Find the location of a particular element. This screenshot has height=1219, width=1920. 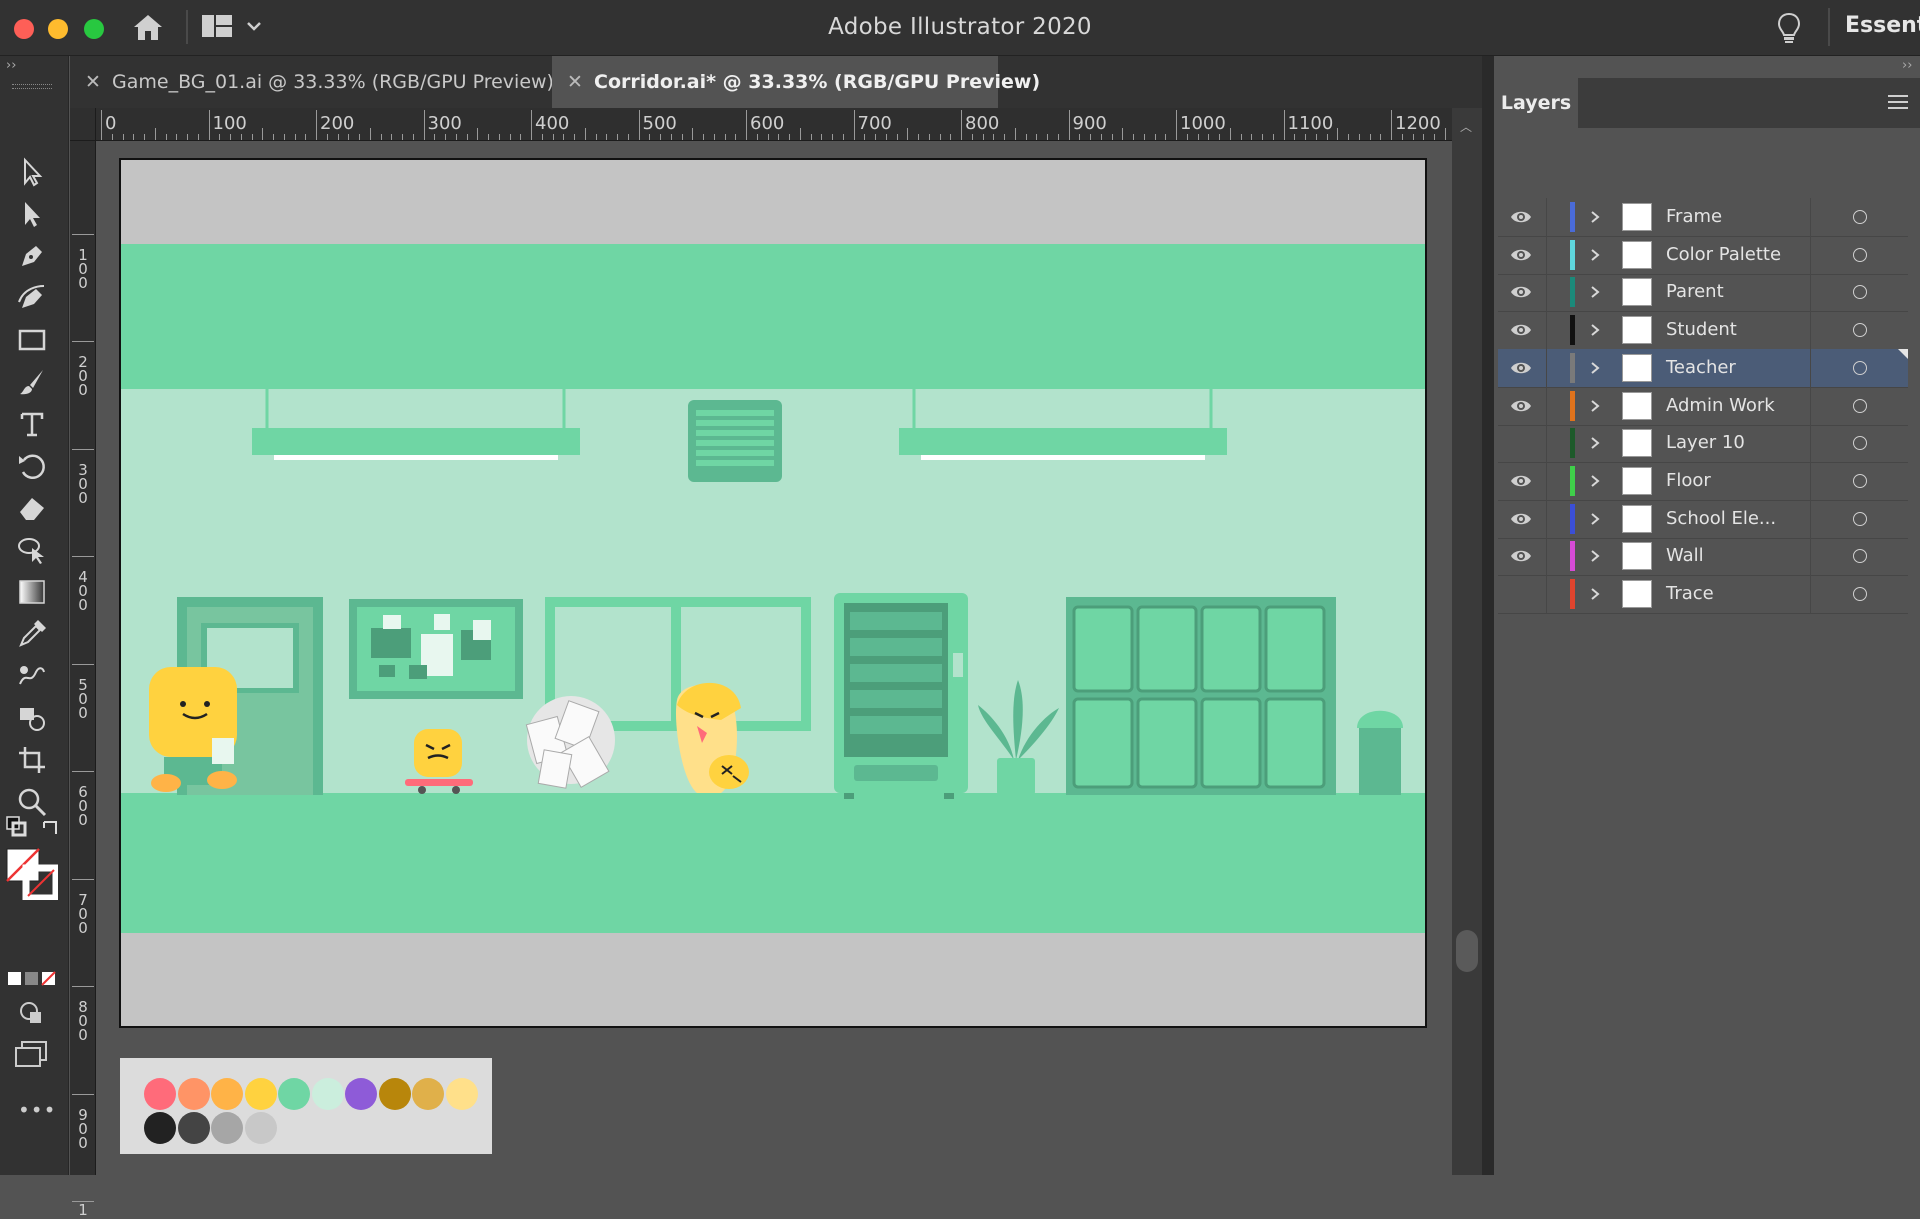

tab-corridor: ✕ Corridor.ai* @ 33.33% (RGB/GPU Preview) is located at coordinates (796, 82).